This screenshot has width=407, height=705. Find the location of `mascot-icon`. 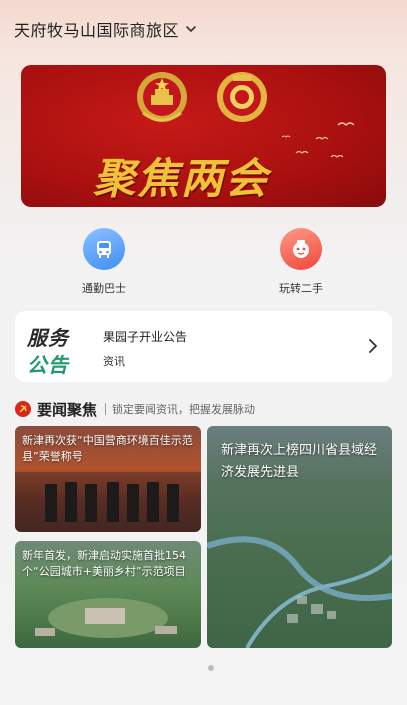

mascot-icon is located at coordinates (301, 249).